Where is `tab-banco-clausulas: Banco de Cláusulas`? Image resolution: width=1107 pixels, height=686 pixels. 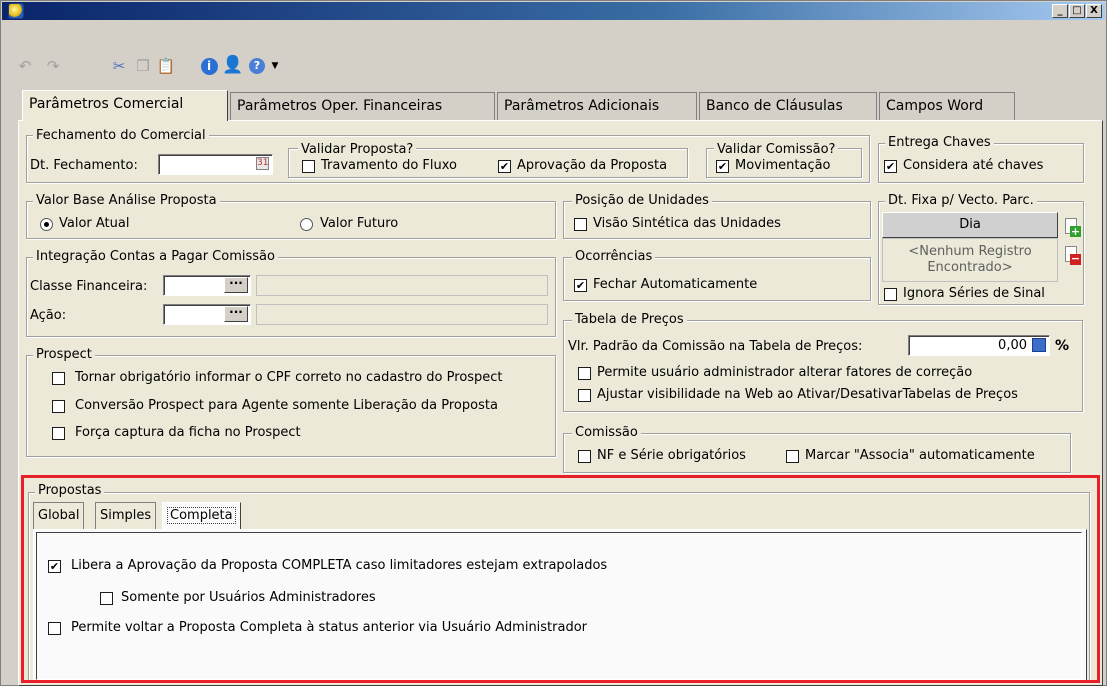 tab-banco-clausulas: Banco de Cláusulas is located at coordinates (788, 106).